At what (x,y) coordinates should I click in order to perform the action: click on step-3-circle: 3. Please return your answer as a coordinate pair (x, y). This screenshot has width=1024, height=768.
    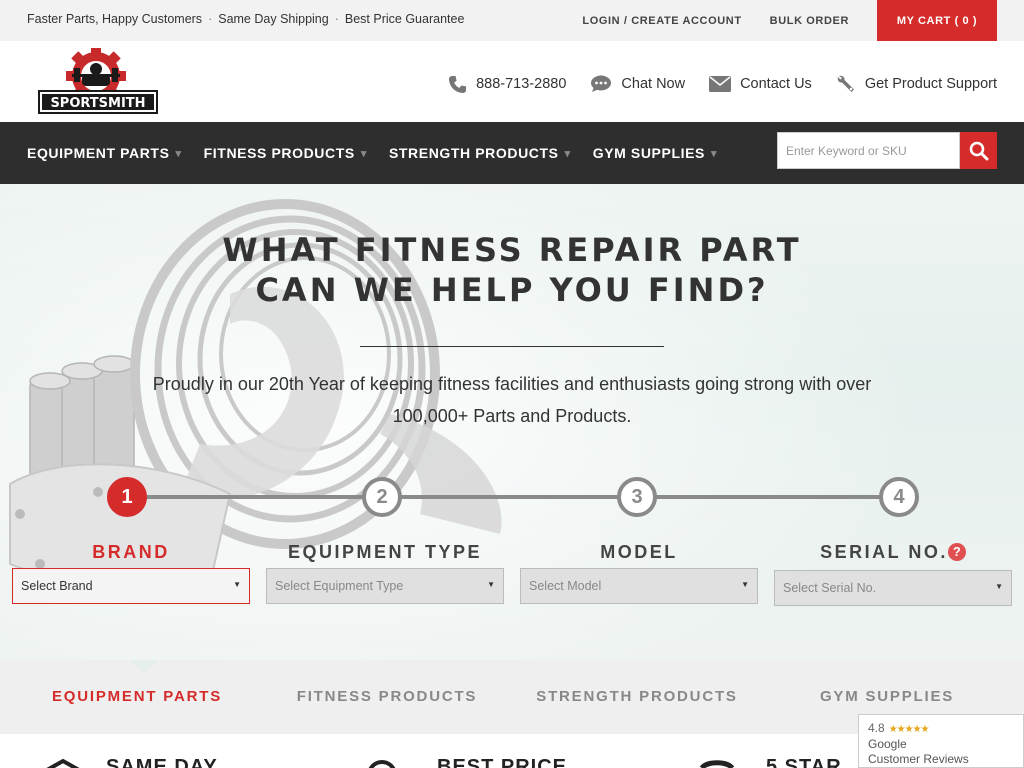
    Looking at the image, I should click on (637, 497).